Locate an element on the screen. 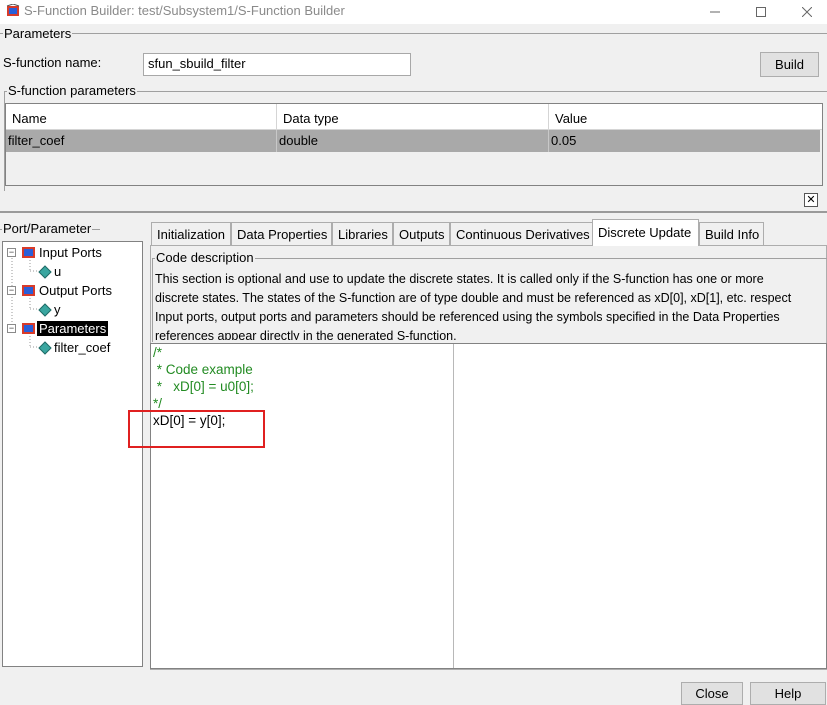 This screenshot has width=827, height=705. code-comment-line: * Code example is located at coordinates (203, 369).